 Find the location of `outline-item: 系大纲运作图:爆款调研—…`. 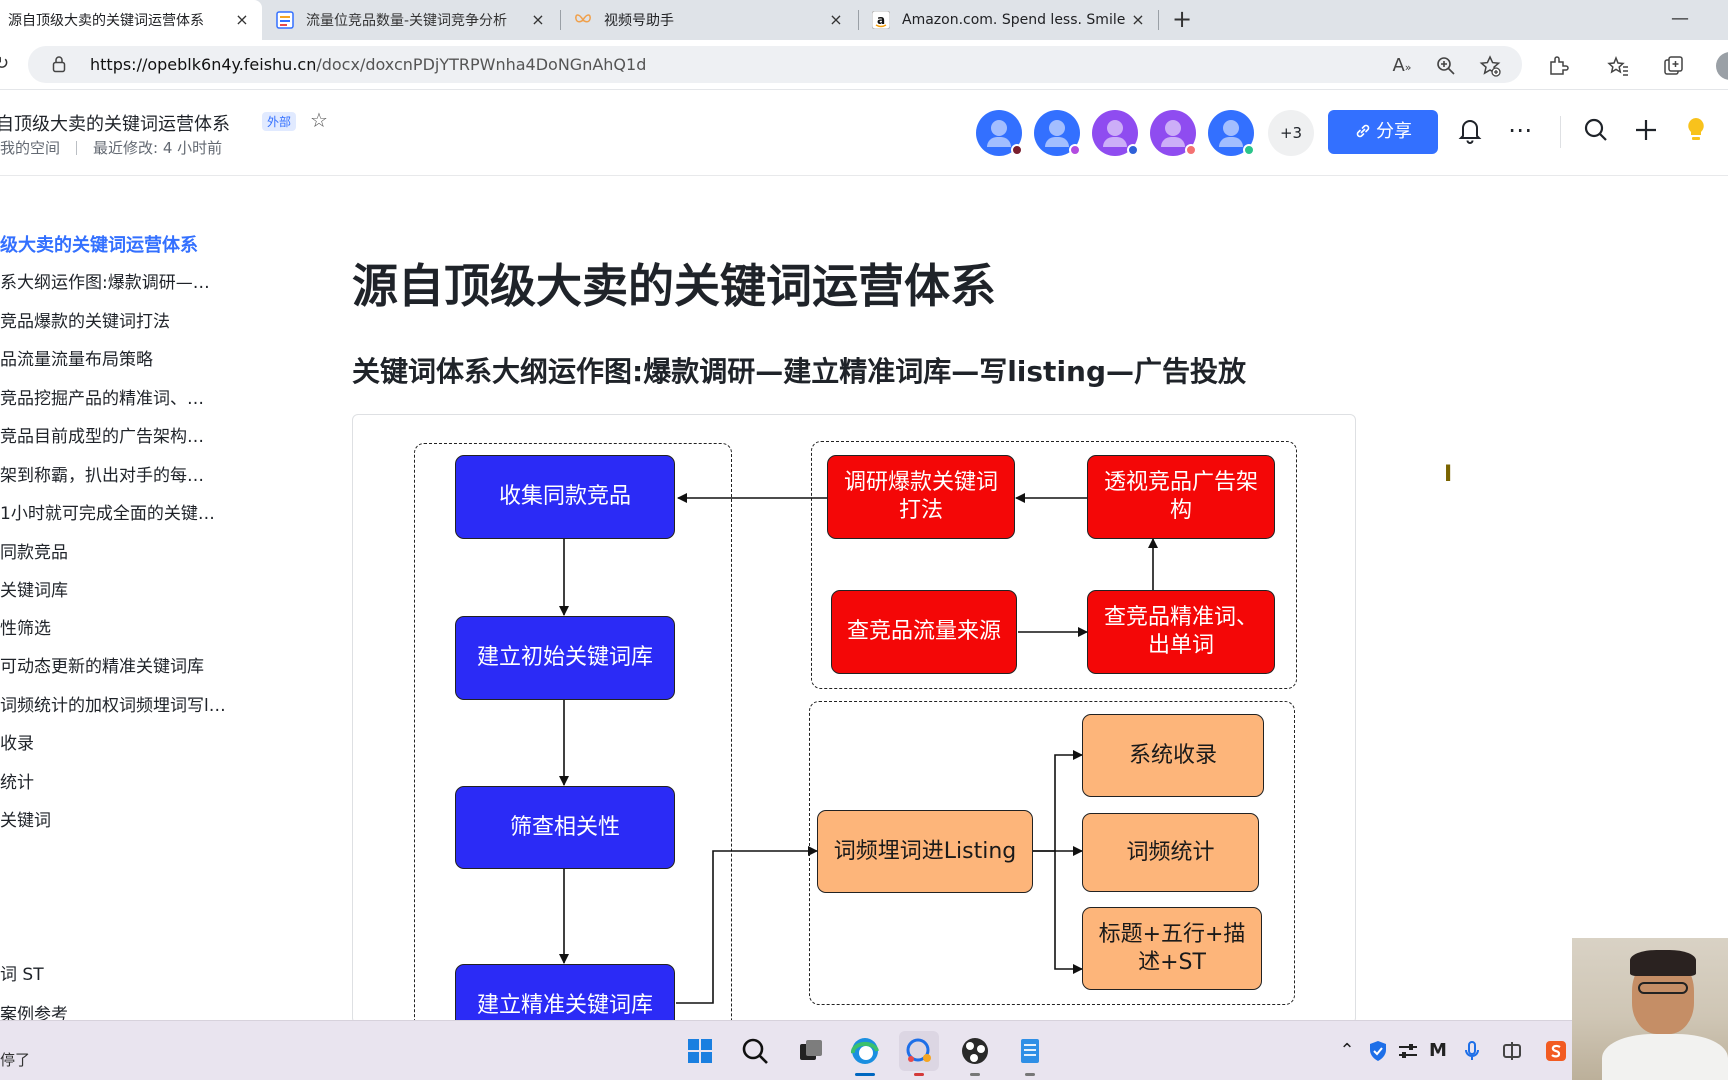

outline-item: 系大纲运作图:爆款调研—… is located at coordinates (120, 280).